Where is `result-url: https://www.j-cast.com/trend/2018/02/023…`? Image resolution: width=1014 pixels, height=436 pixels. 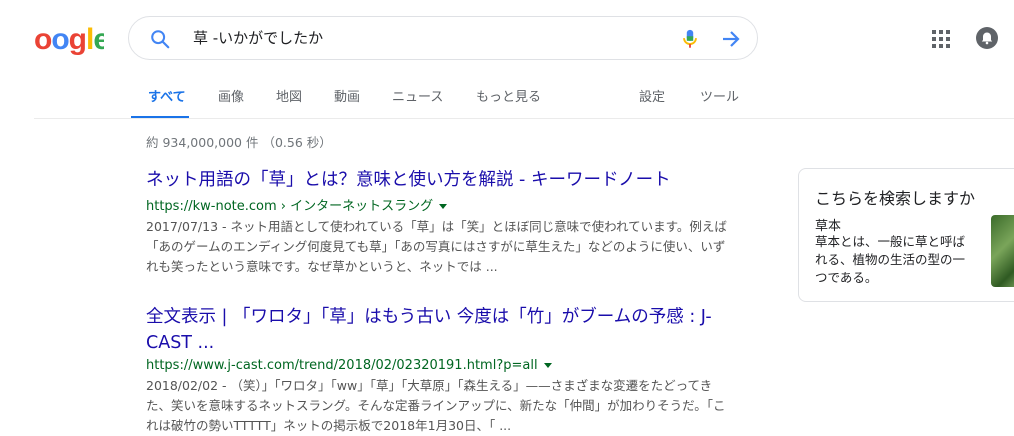 result-url: https://www.j-cast.com/trend/2018/02/023… is located at coordinates (446, 365).